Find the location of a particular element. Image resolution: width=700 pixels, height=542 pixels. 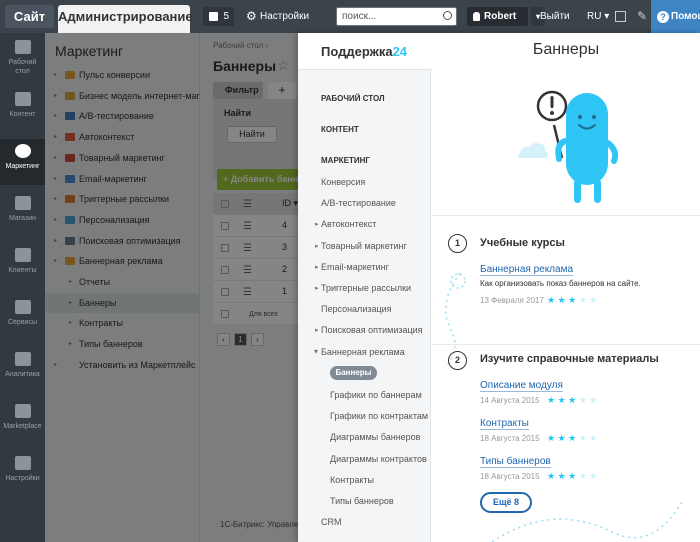

nav-subitem: Диаграммы баннеров is located at coordinates (375, 437).